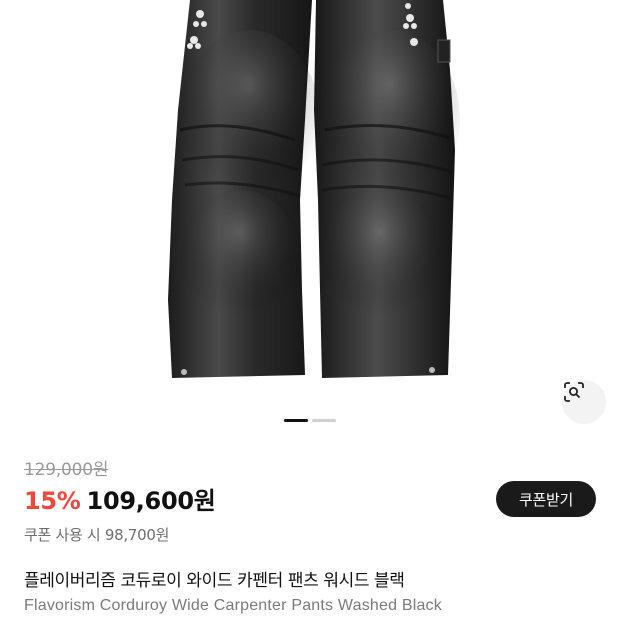  Describe the element at coordinates (310, 420) in the screenshot. I see `carousel-pager` at that location.